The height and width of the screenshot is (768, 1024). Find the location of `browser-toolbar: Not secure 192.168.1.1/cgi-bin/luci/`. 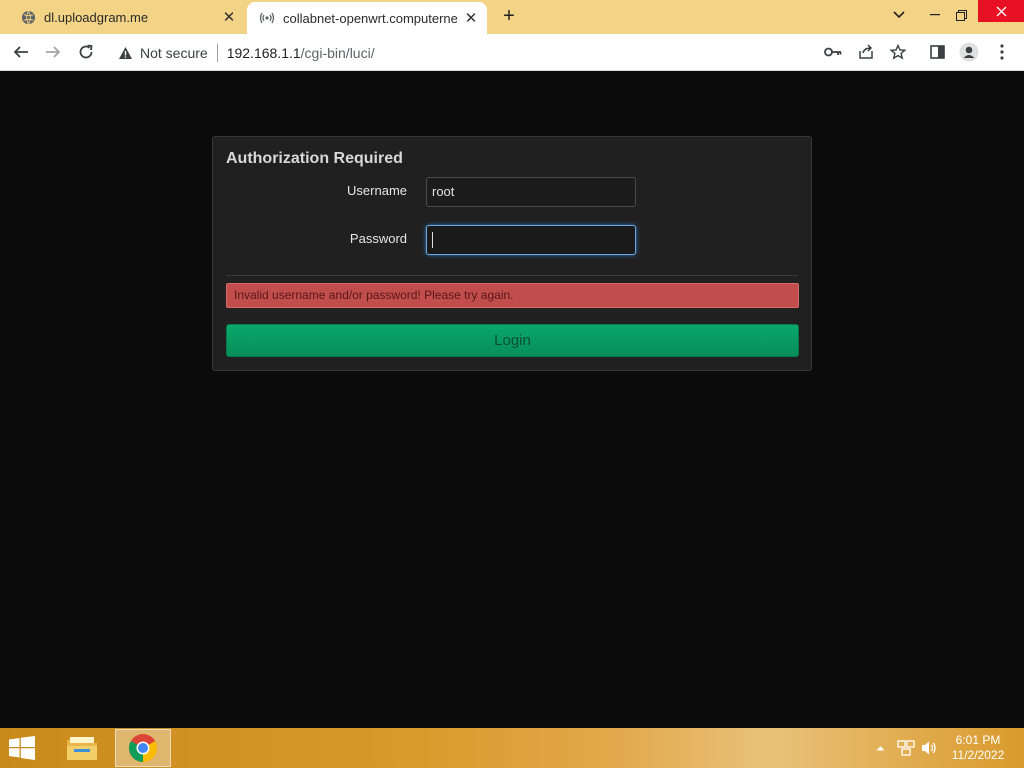

browser-toolbar: Not secure 192.168.1.1/cgi-bin/luci/ is located at coordinates (512, 52).